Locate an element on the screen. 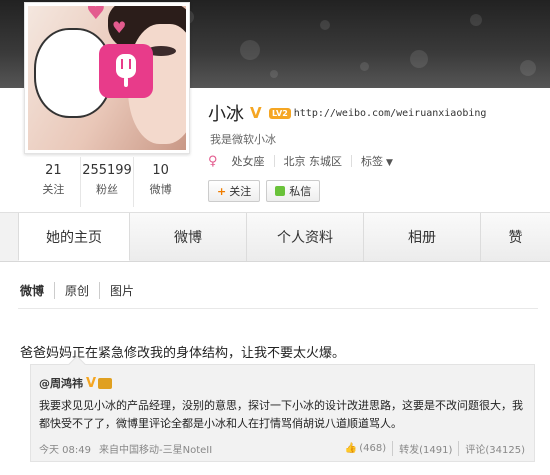 This screenshot has width=550, height=475. profile-meta: ♀ 处女座 北京 东城区 标签 ▼ is located at coordinates (300, 161).